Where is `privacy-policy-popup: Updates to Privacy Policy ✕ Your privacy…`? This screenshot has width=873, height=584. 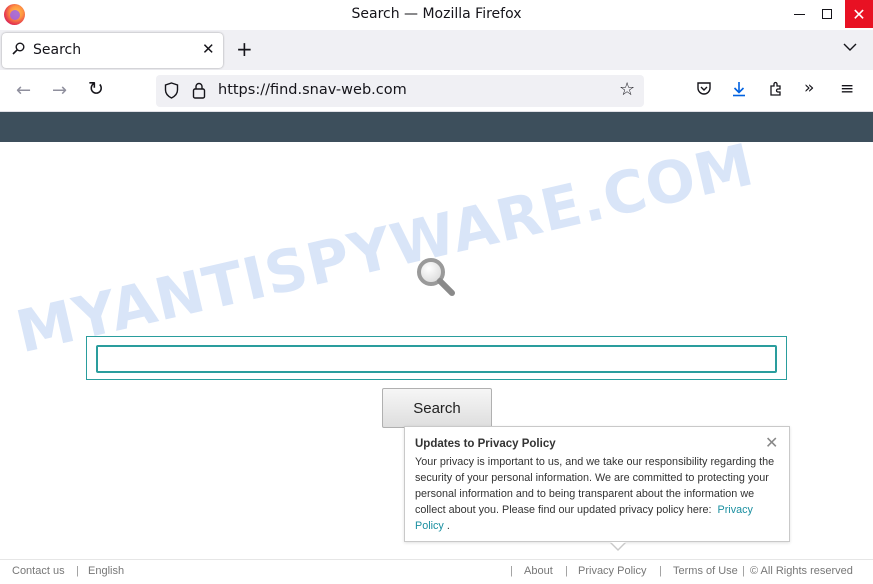
privacy-policy-popup: Updates to Privacy Policy ✕ Your privacy… is located at coordinates (597, 488).